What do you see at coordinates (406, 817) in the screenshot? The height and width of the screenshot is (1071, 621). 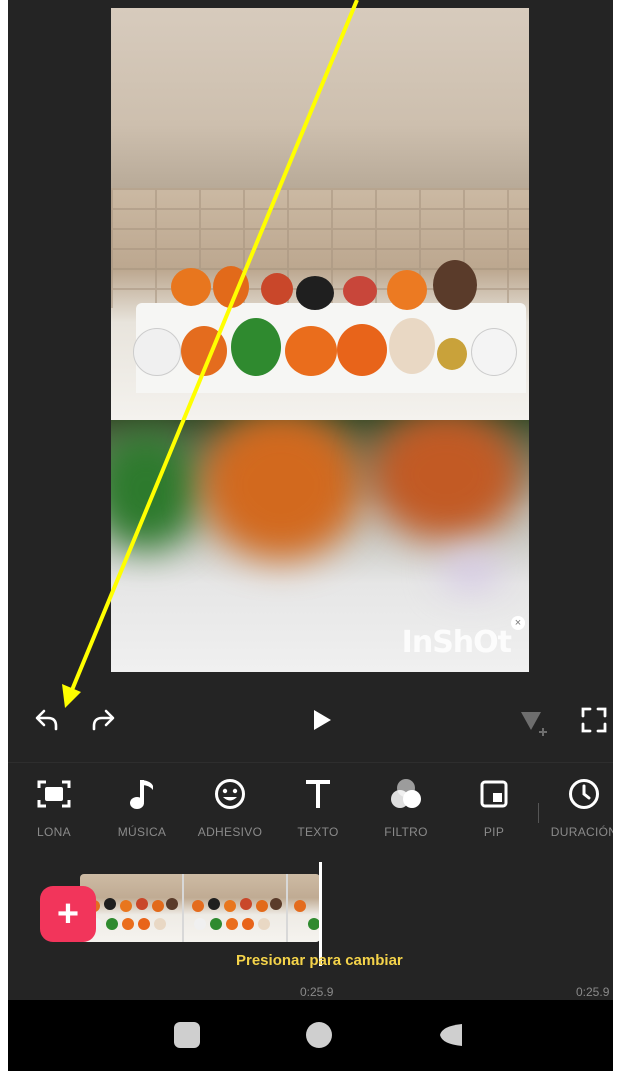 I see `tool-filtro: FILTRO` at bounding box center [406, 817].